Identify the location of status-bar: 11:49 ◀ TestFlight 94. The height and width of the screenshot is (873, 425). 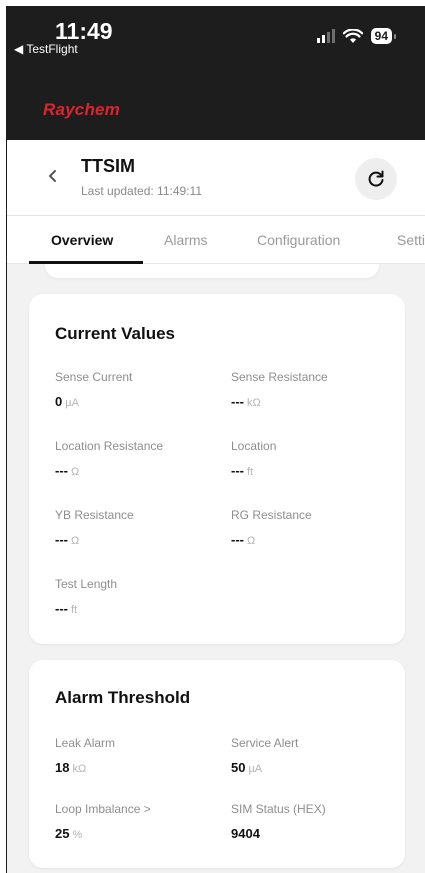
(216, 45).